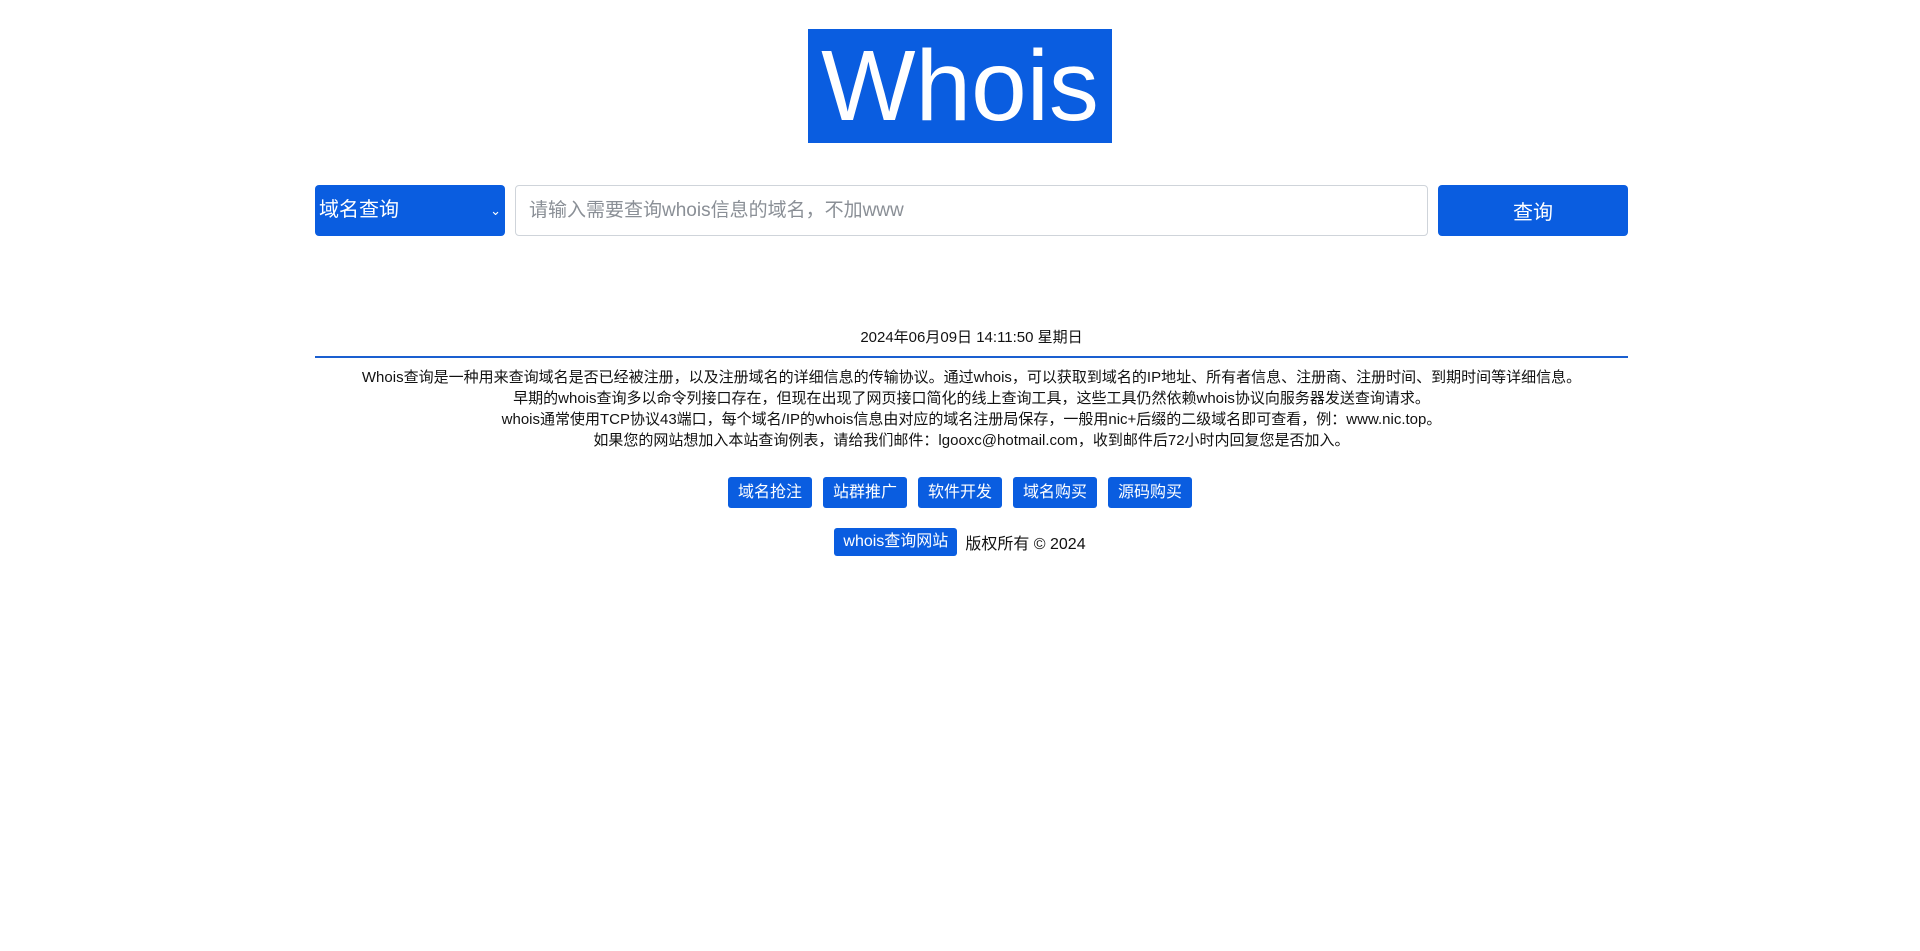  I want to click on query-type-selected: 域名查询, so click(359, 210).